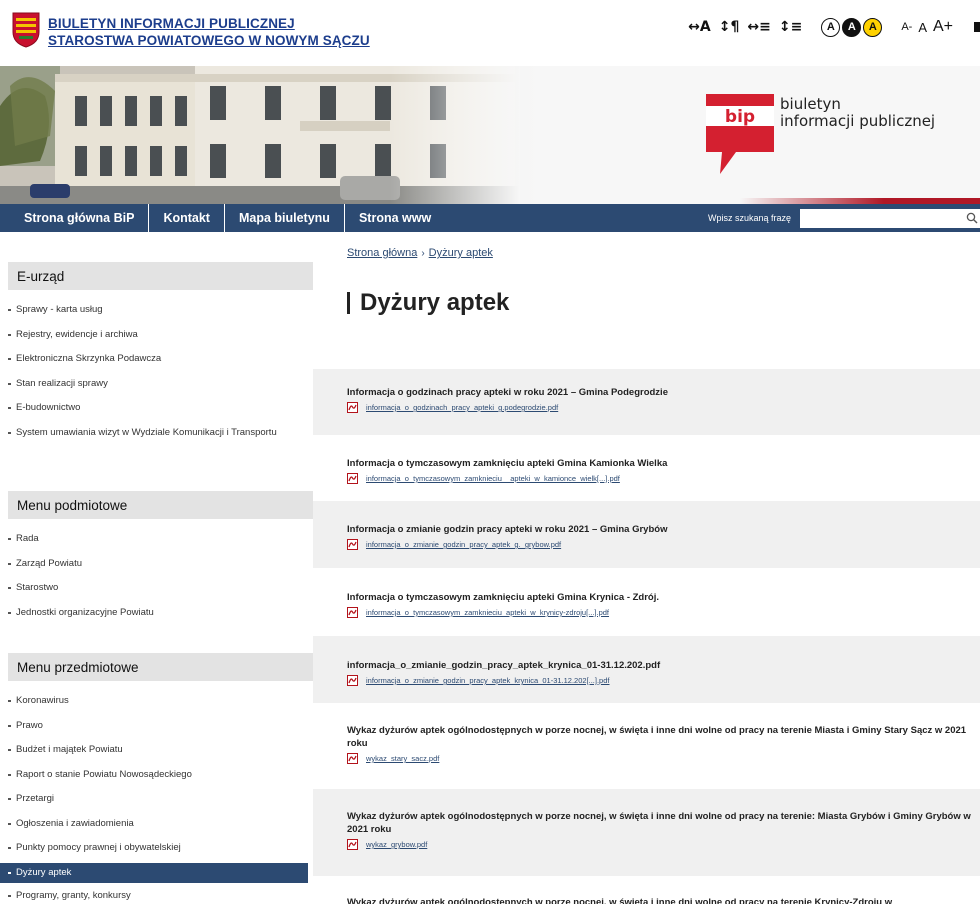 The image size is (980, 904). What do you see at coordinates (160, 276) in the screenshot?
I see `sidebar-section-title: E-urząd` at bounding box center [160, 276].